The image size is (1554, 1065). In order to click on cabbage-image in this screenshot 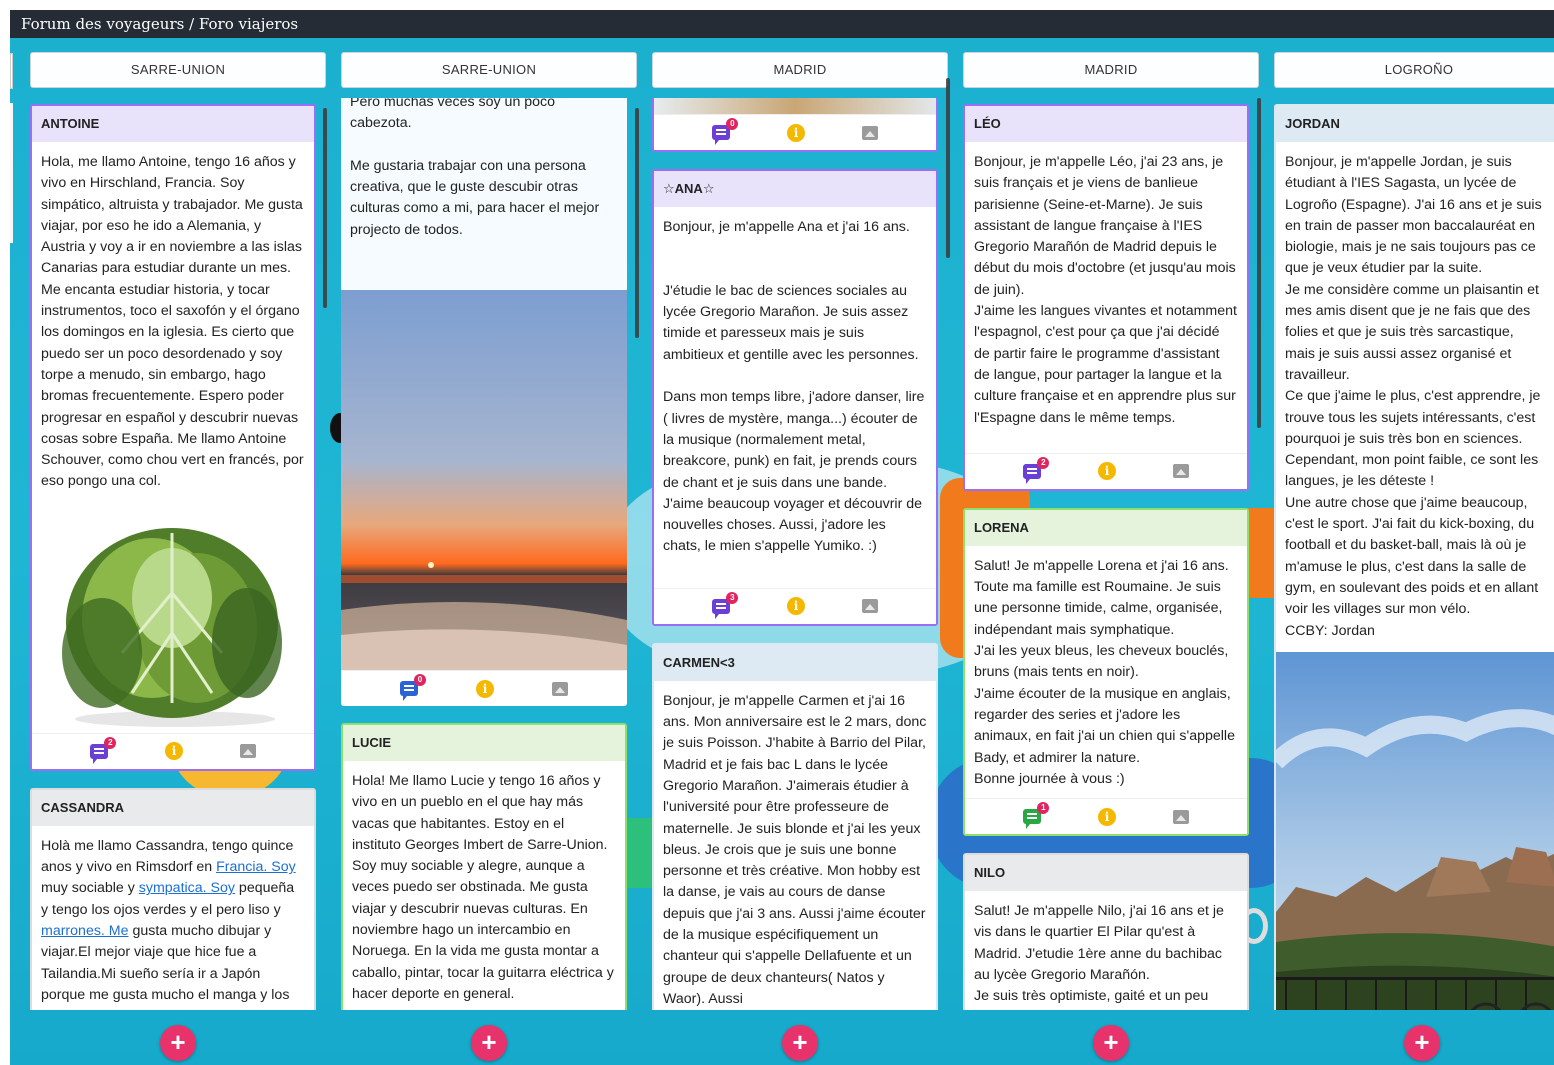, I will do `click(173, 617)`.